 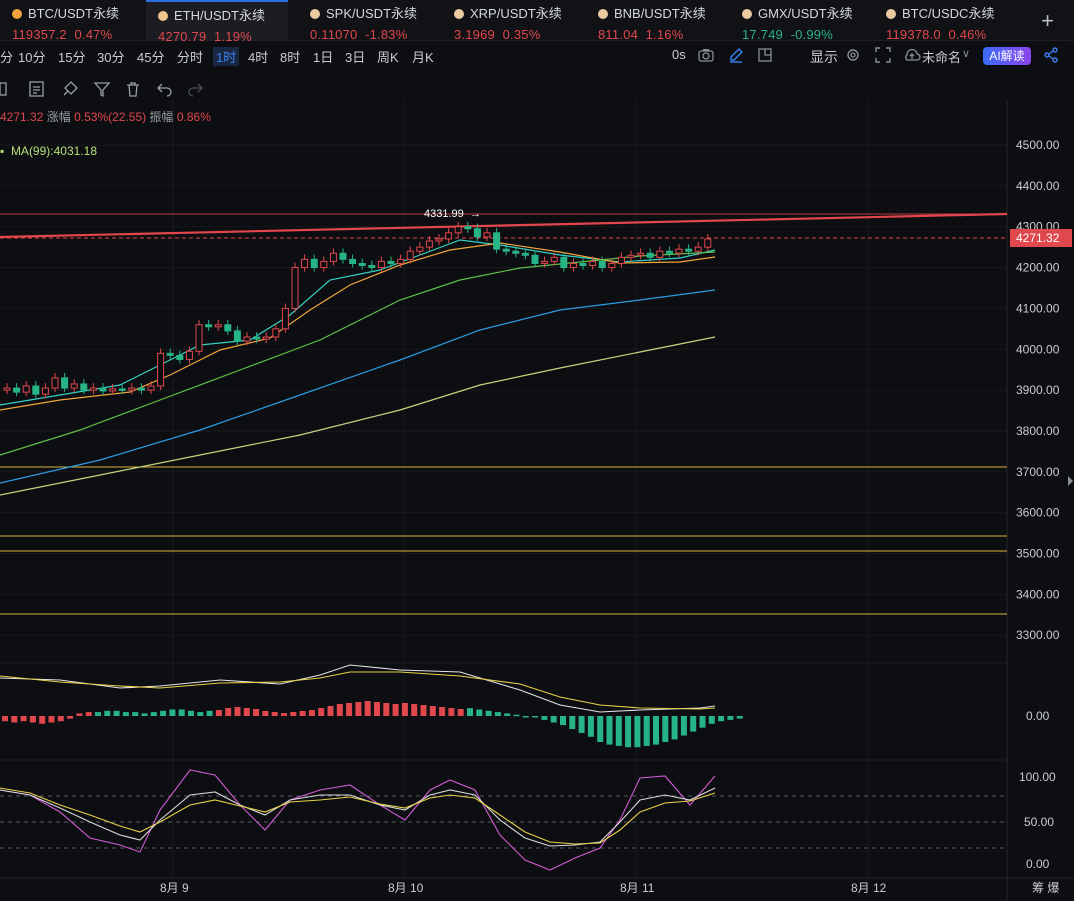 I want to click on ticker-price: 119378.0, so click(x=913, y=34).